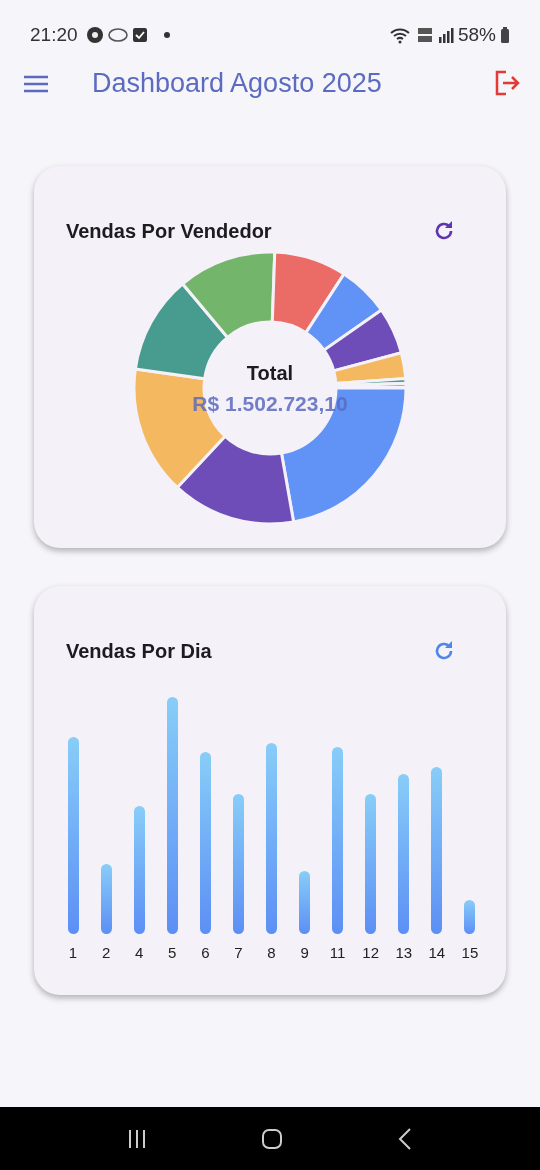 The width and height of the screenshot is (540, 1170). What do you see at coordinates (445, 35) in the screenshot?
I see `signal-icon` at bounding box center [445, 35].